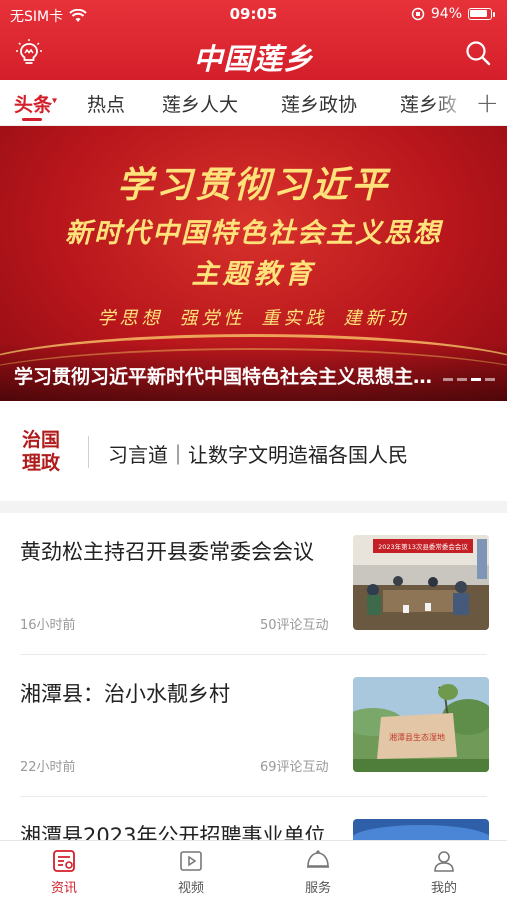 The width and height of the screenshot is (507, 900). I want to click on feature-headline: 习言道｜让数字文明造福各国人民, so click(258, 455).